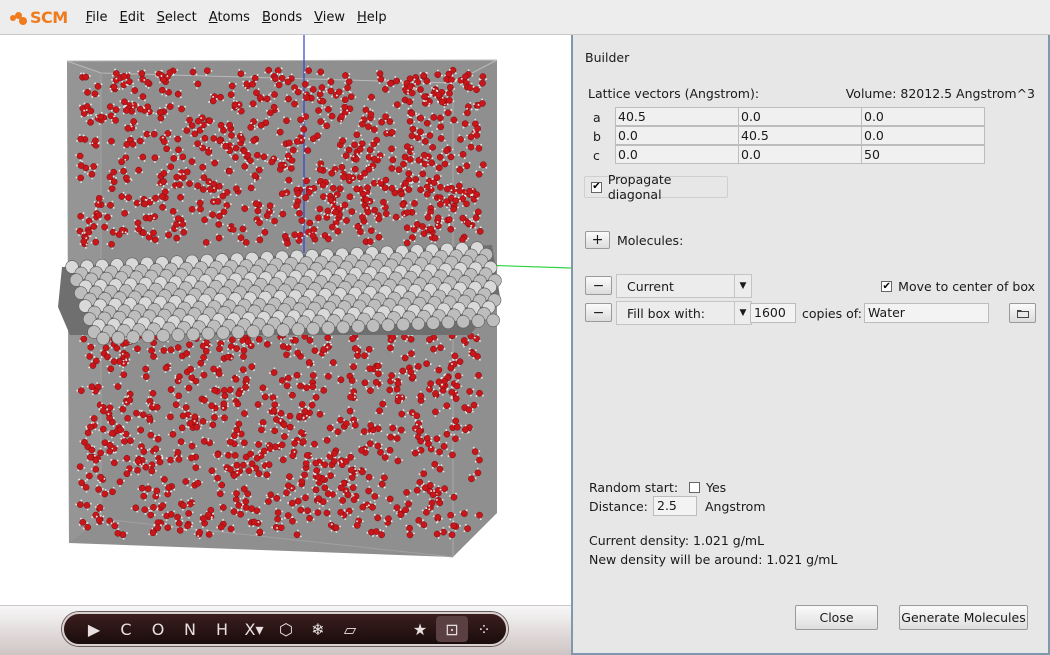 The image size is (1050, 655). What do you see at coordinates (675, 506) in the screenshot?
I see `distance-input: 2.5` at bounding box center [675, 506].